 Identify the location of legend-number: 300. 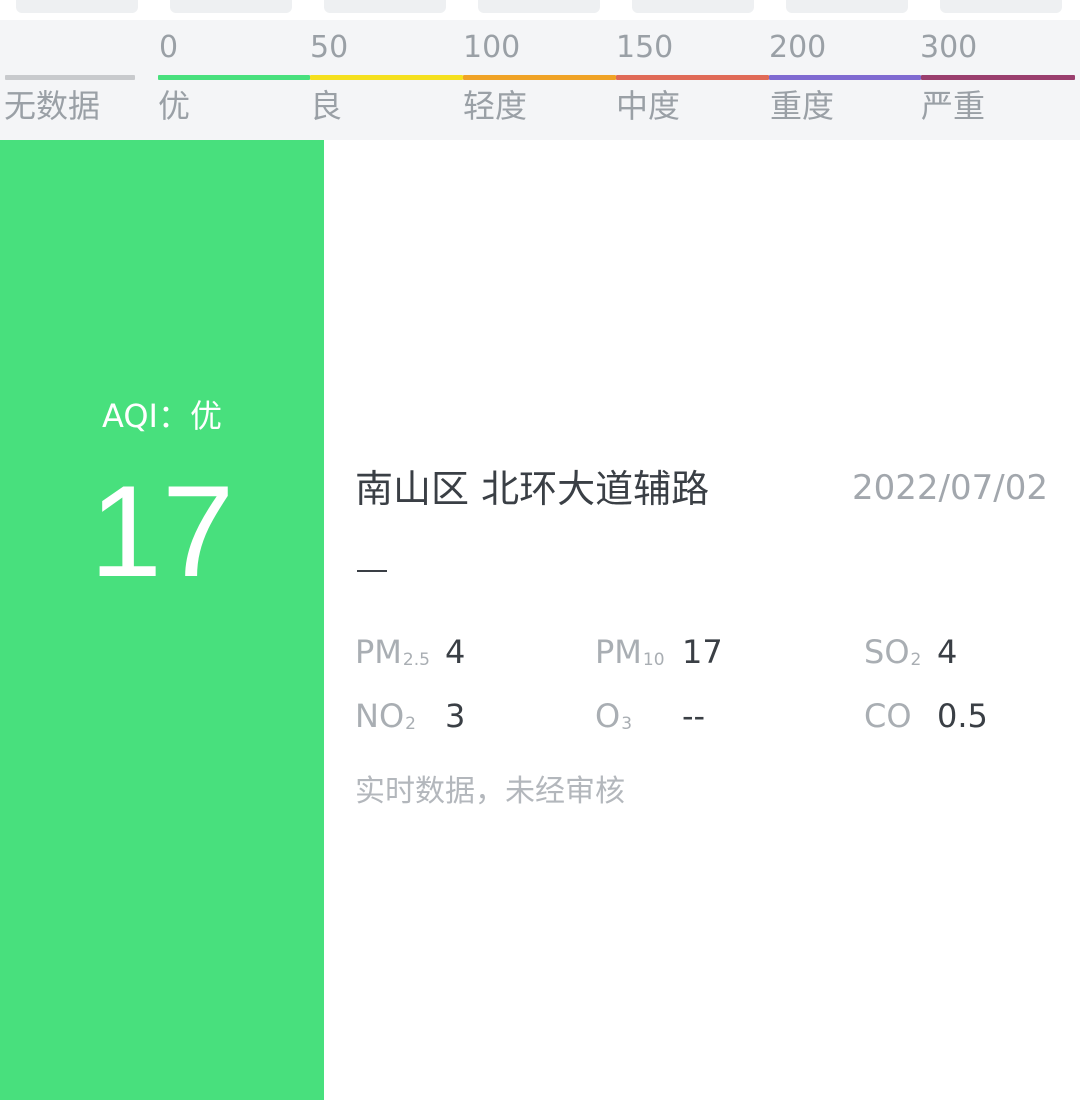
(949, 47).